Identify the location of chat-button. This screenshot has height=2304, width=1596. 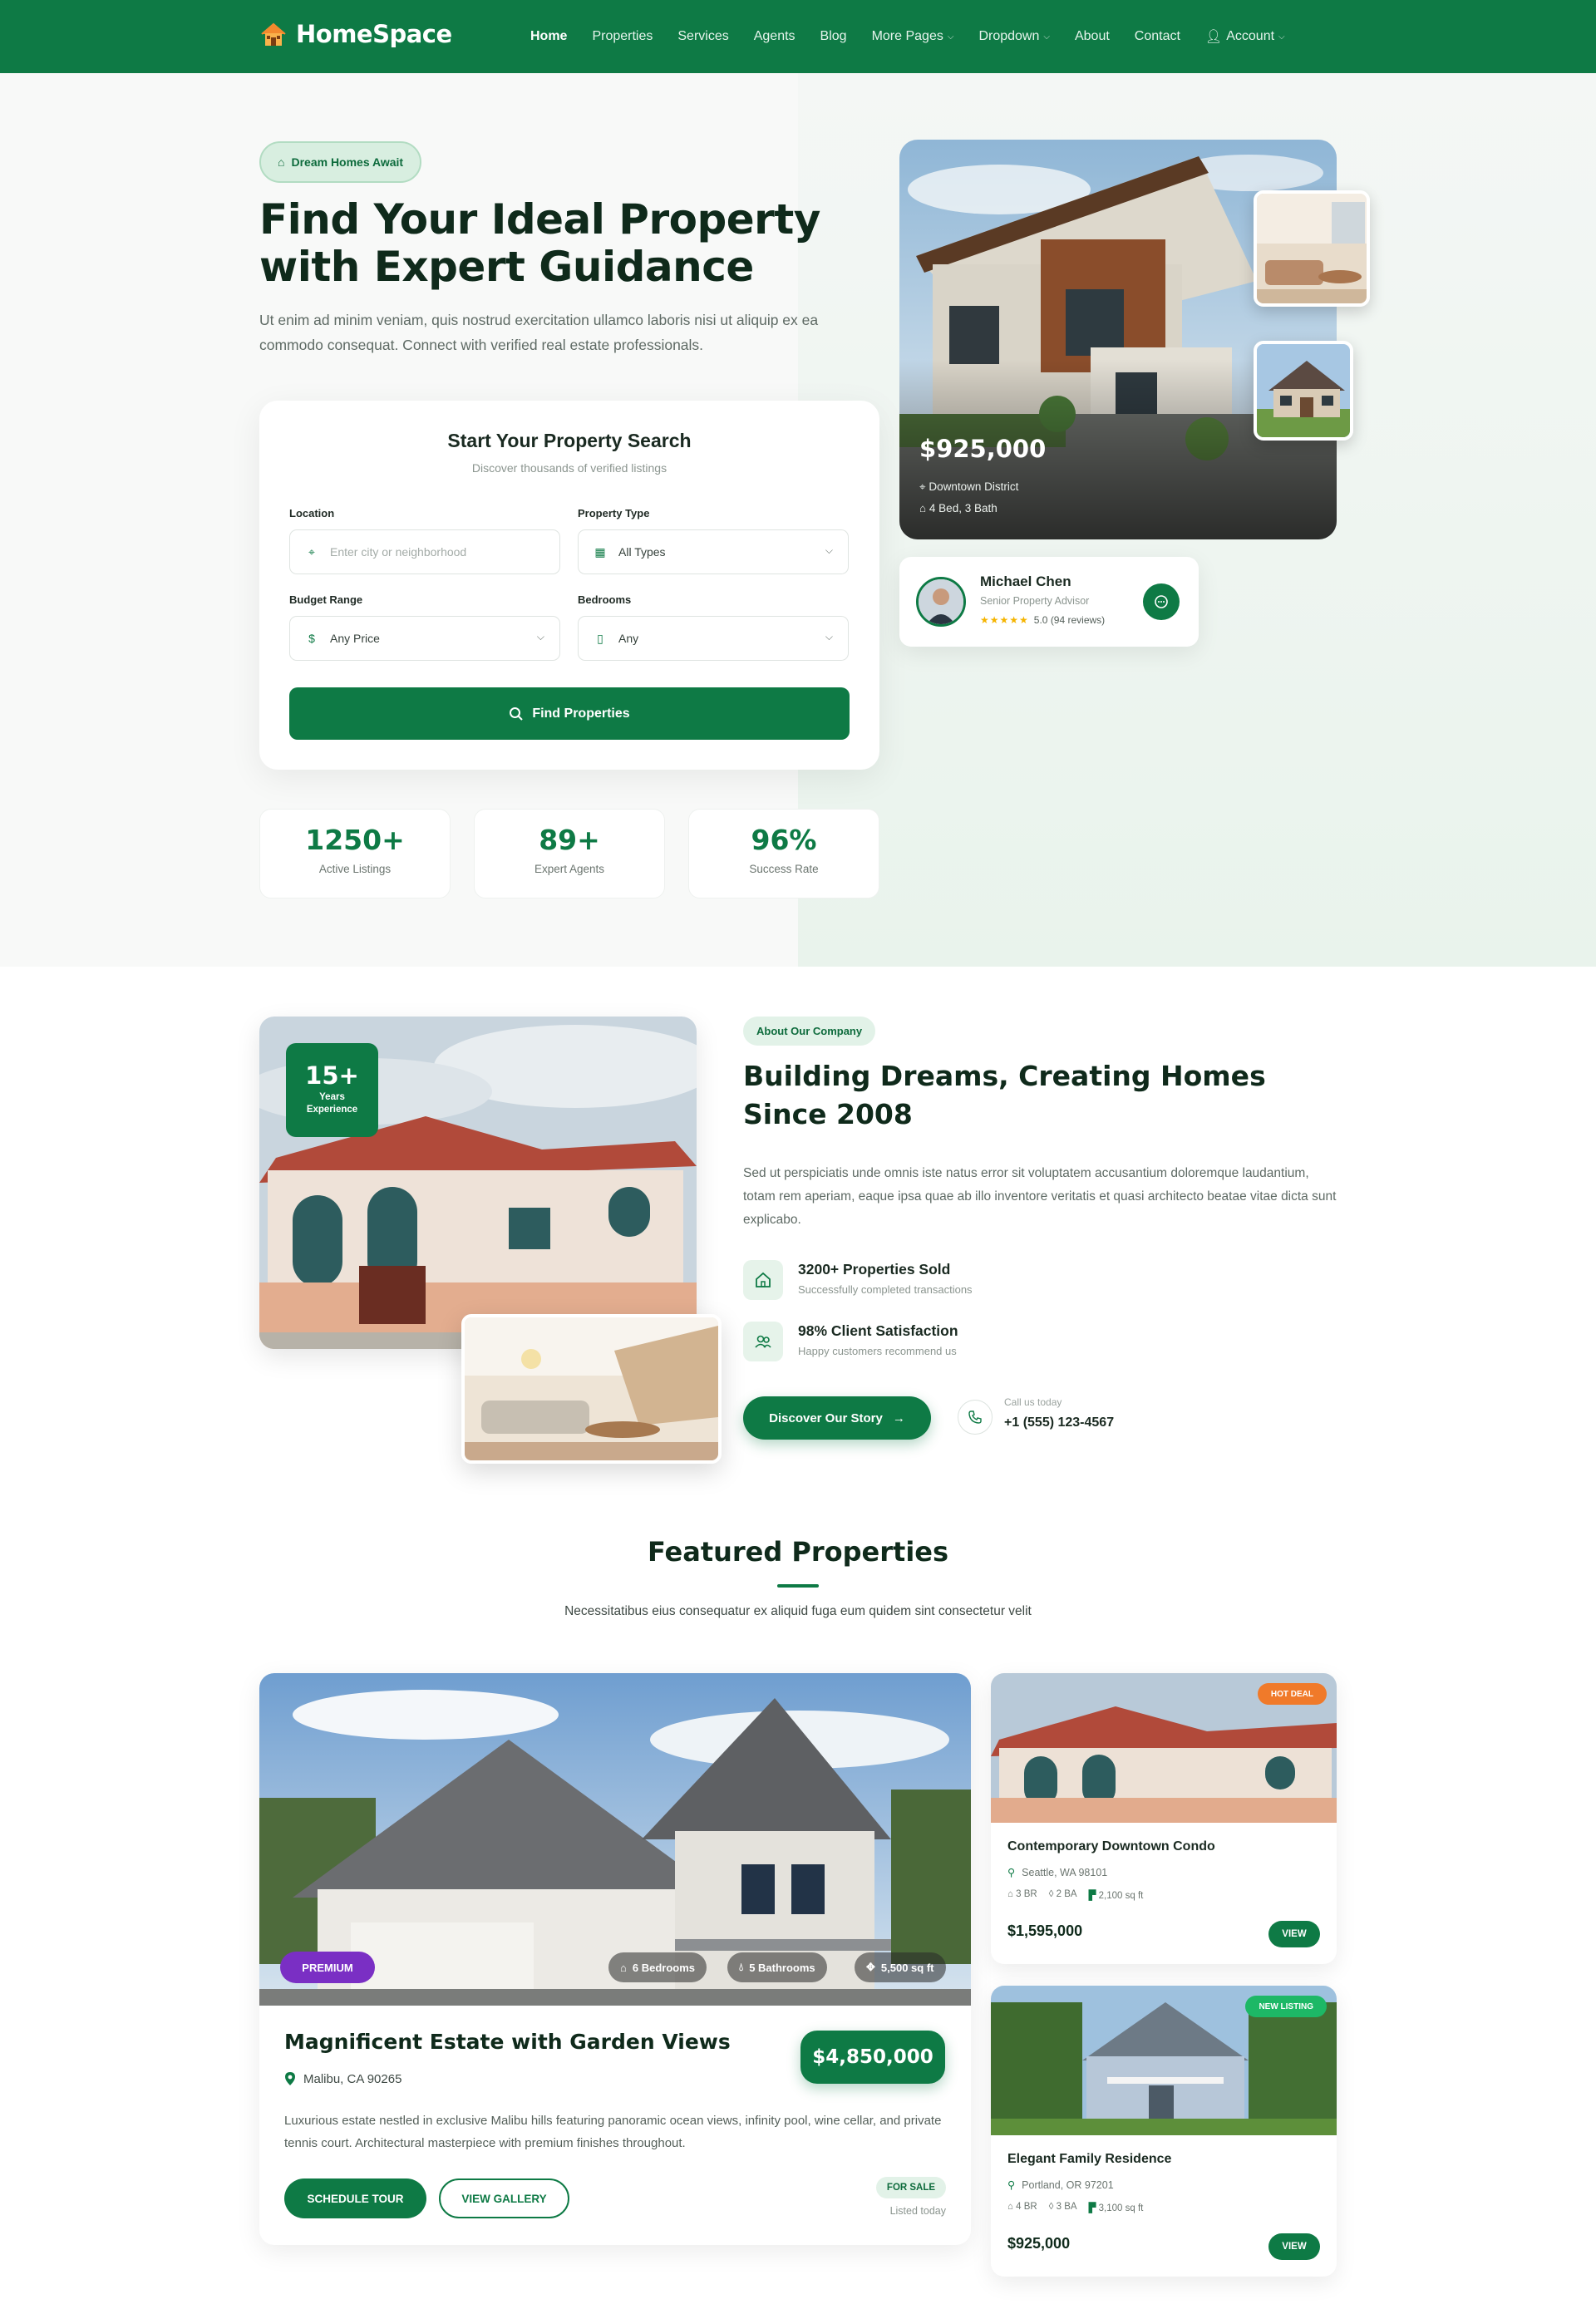
(1161, 601).